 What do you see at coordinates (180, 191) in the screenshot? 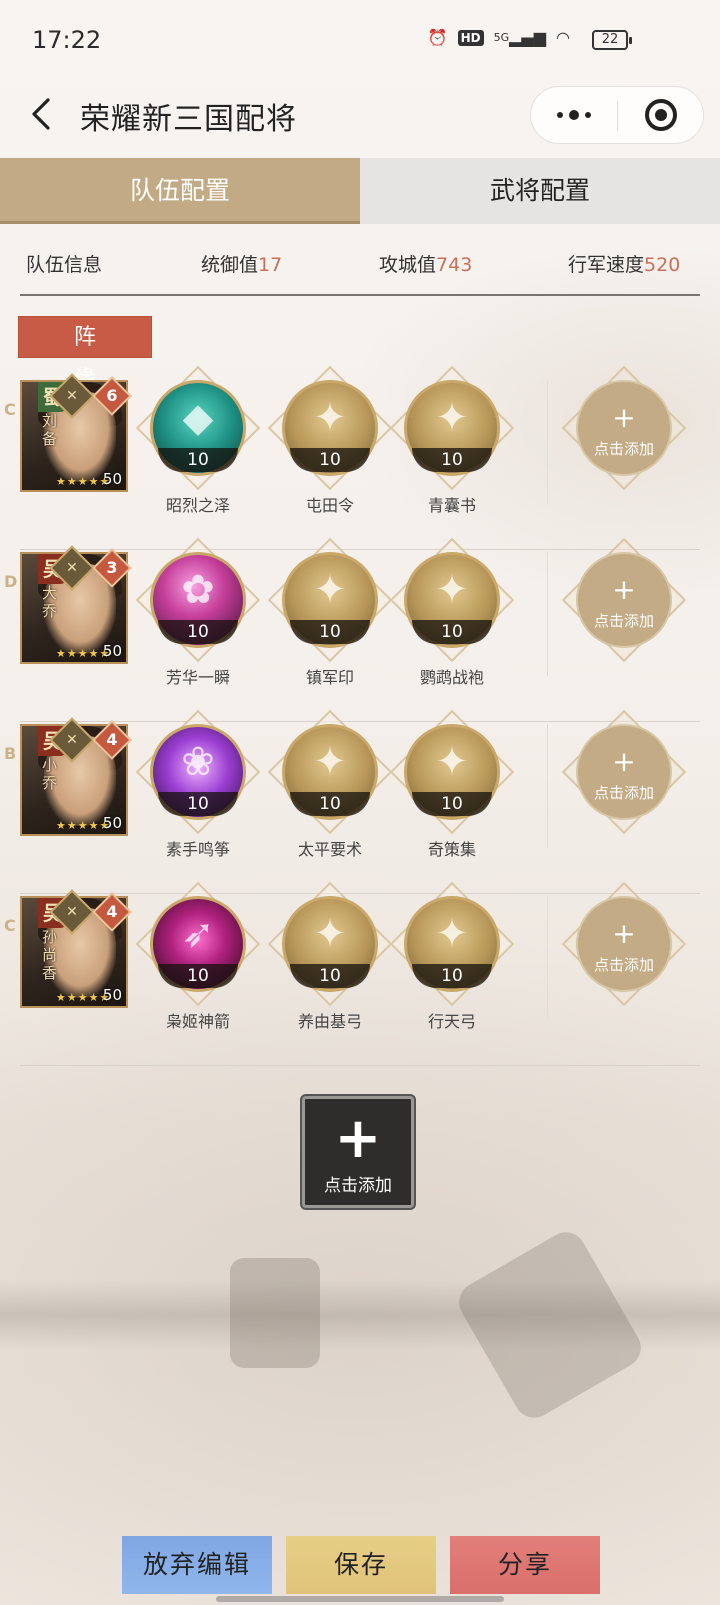
I see `tab-team-config: 队伍配置` at bounding box center [180, 191].